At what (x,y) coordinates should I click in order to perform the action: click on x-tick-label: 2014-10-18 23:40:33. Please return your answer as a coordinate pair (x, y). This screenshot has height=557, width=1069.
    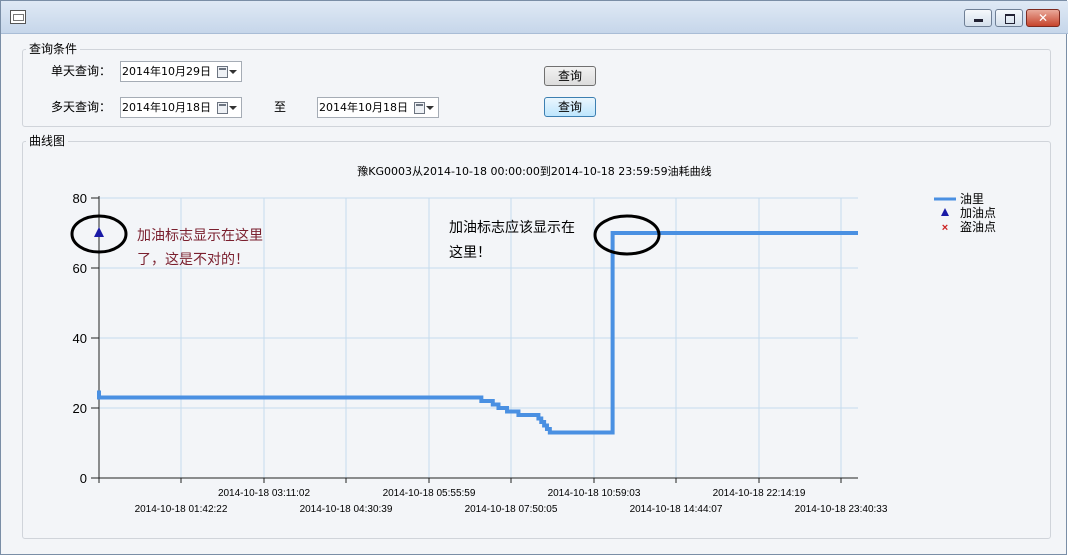
    Looking at the image, I should click on (841, 509).